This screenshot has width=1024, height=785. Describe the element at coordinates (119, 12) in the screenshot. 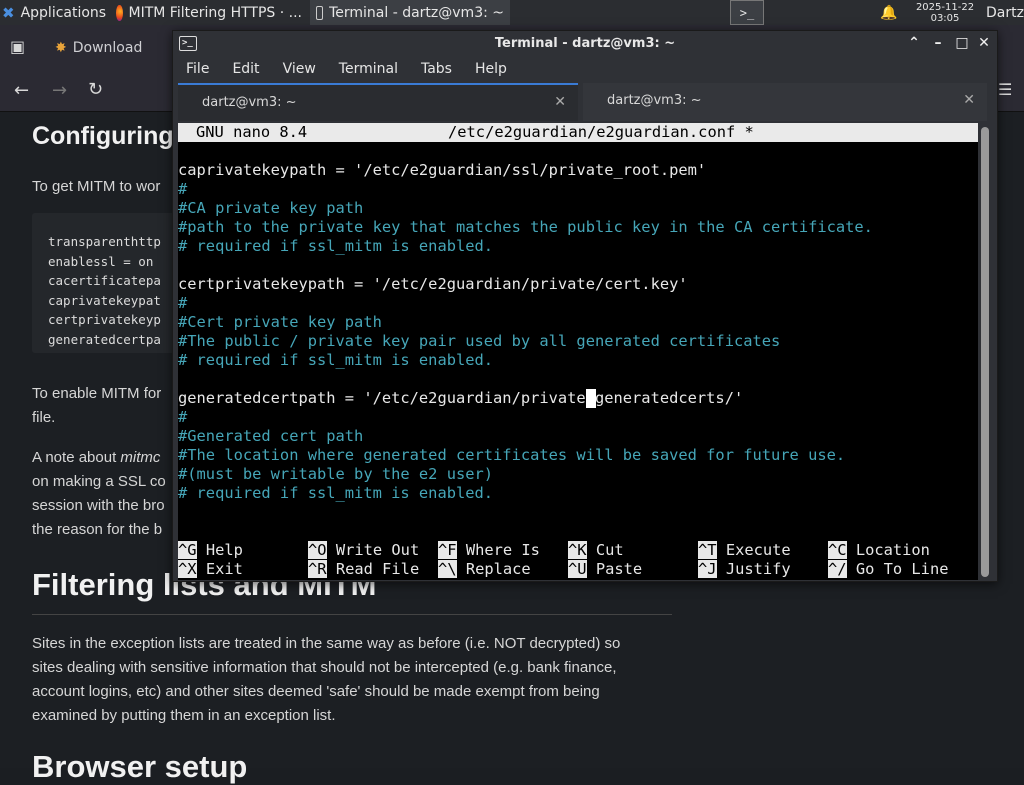

I see `firefox-icon` at that location.